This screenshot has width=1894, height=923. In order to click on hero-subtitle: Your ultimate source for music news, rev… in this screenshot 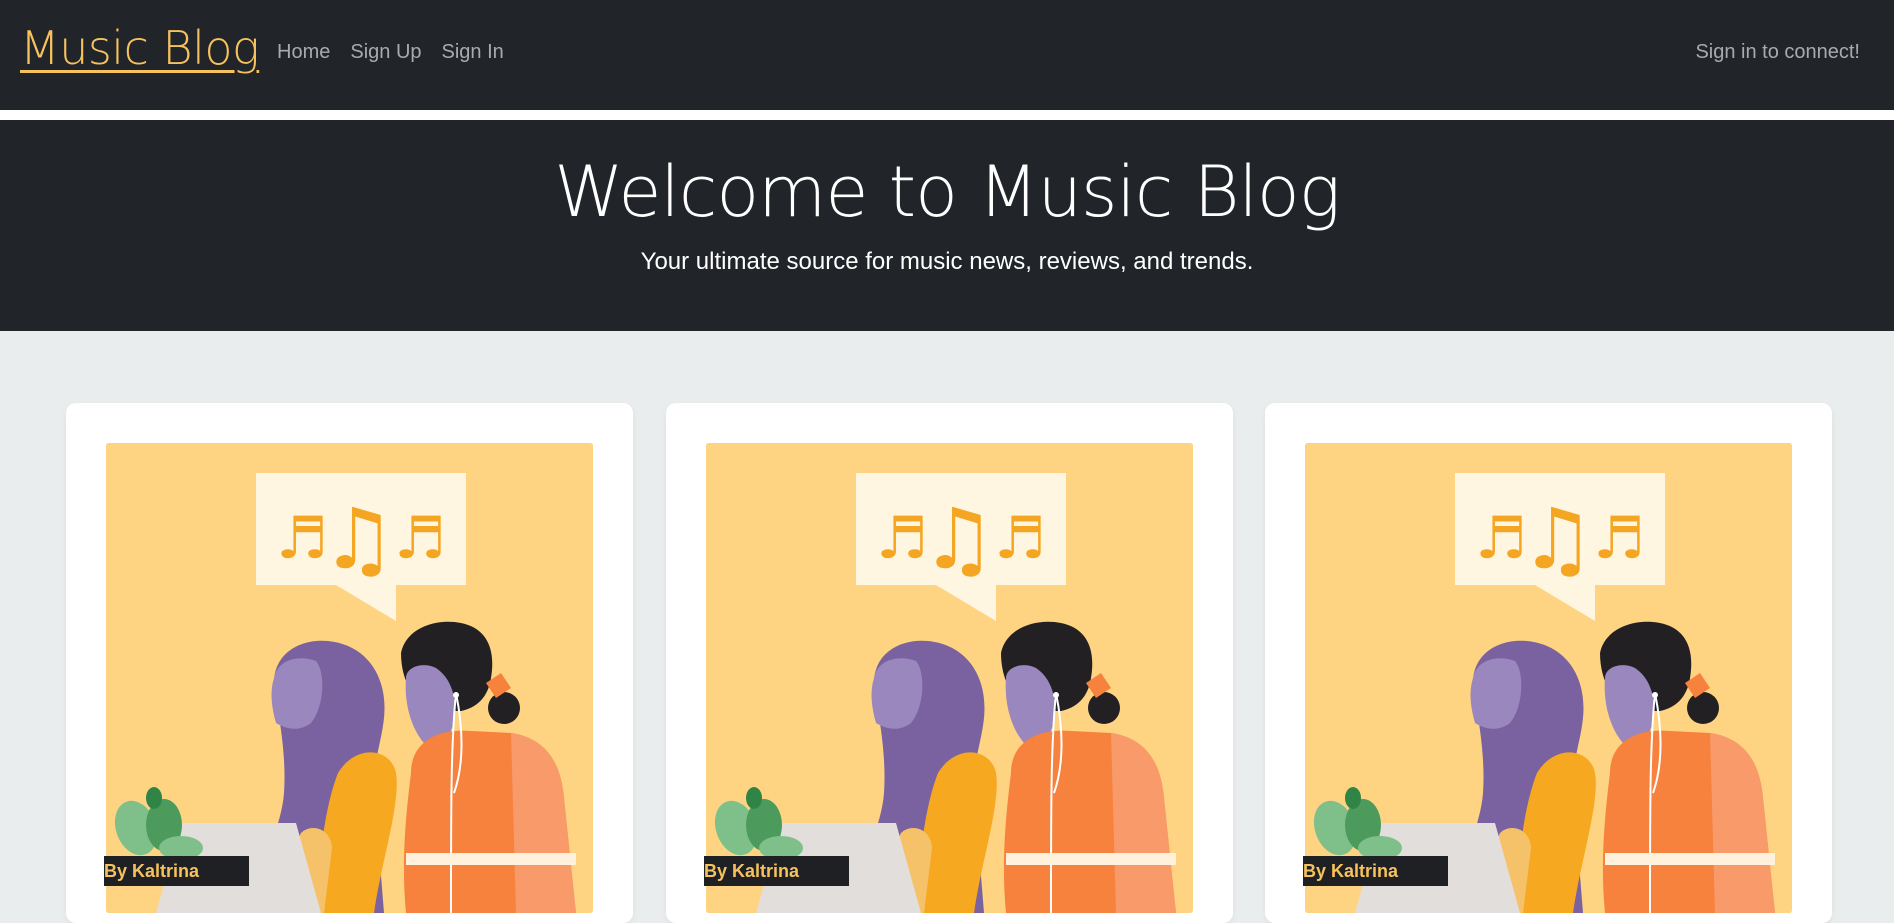, I will do `click(947, 261)`.